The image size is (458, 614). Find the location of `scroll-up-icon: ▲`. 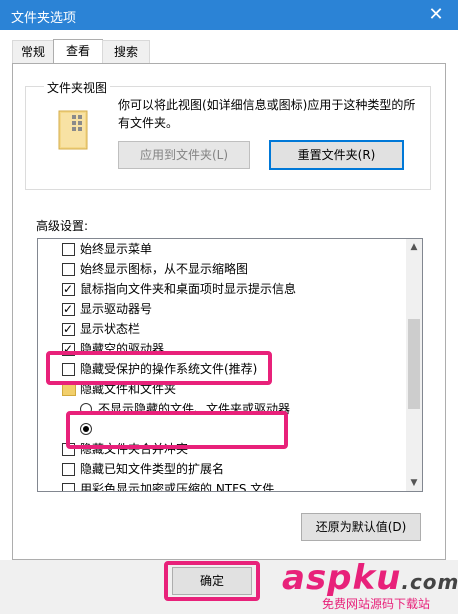

scroll-up-icon: ▲ is located at coordinates (414, 247).